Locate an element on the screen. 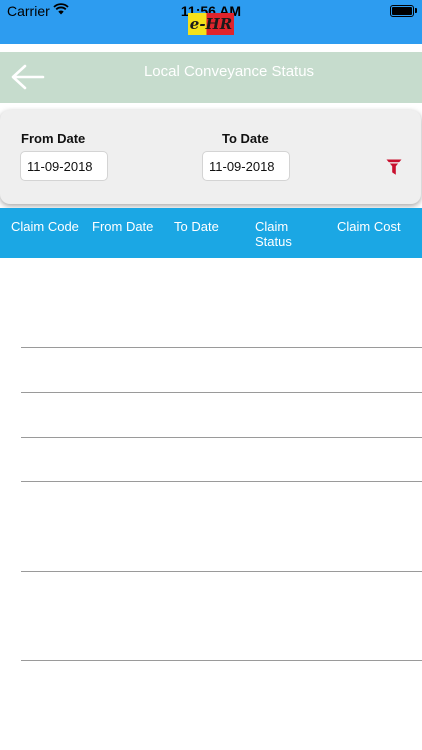  from-date-label: From Date is located at coordinates (53, 138).